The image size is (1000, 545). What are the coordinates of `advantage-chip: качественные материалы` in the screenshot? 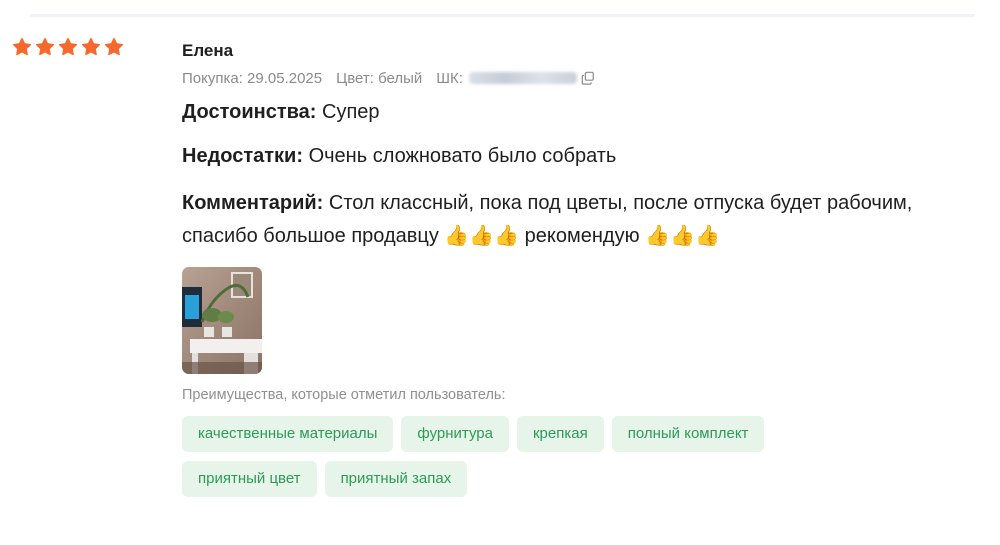 It's located at (288, 434).